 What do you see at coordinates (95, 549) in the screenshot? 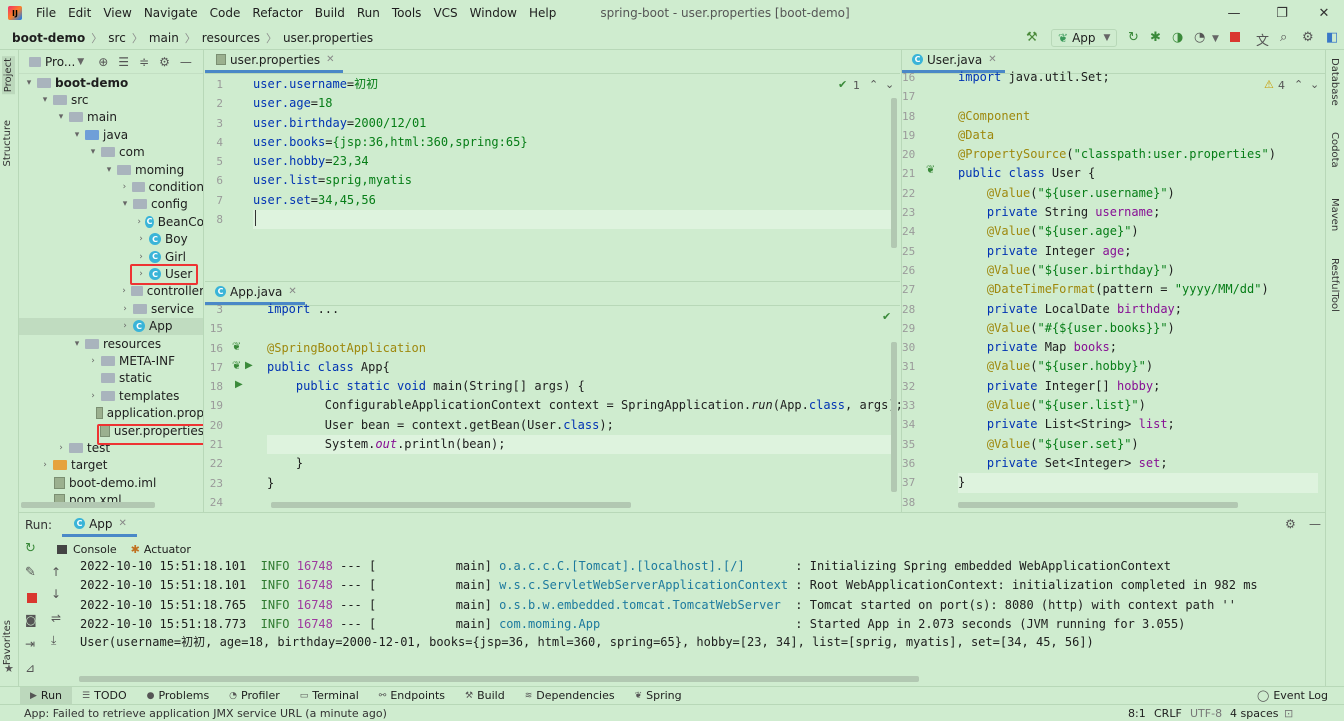
I see `tab-console: Console` at bounding box center [95, 549].